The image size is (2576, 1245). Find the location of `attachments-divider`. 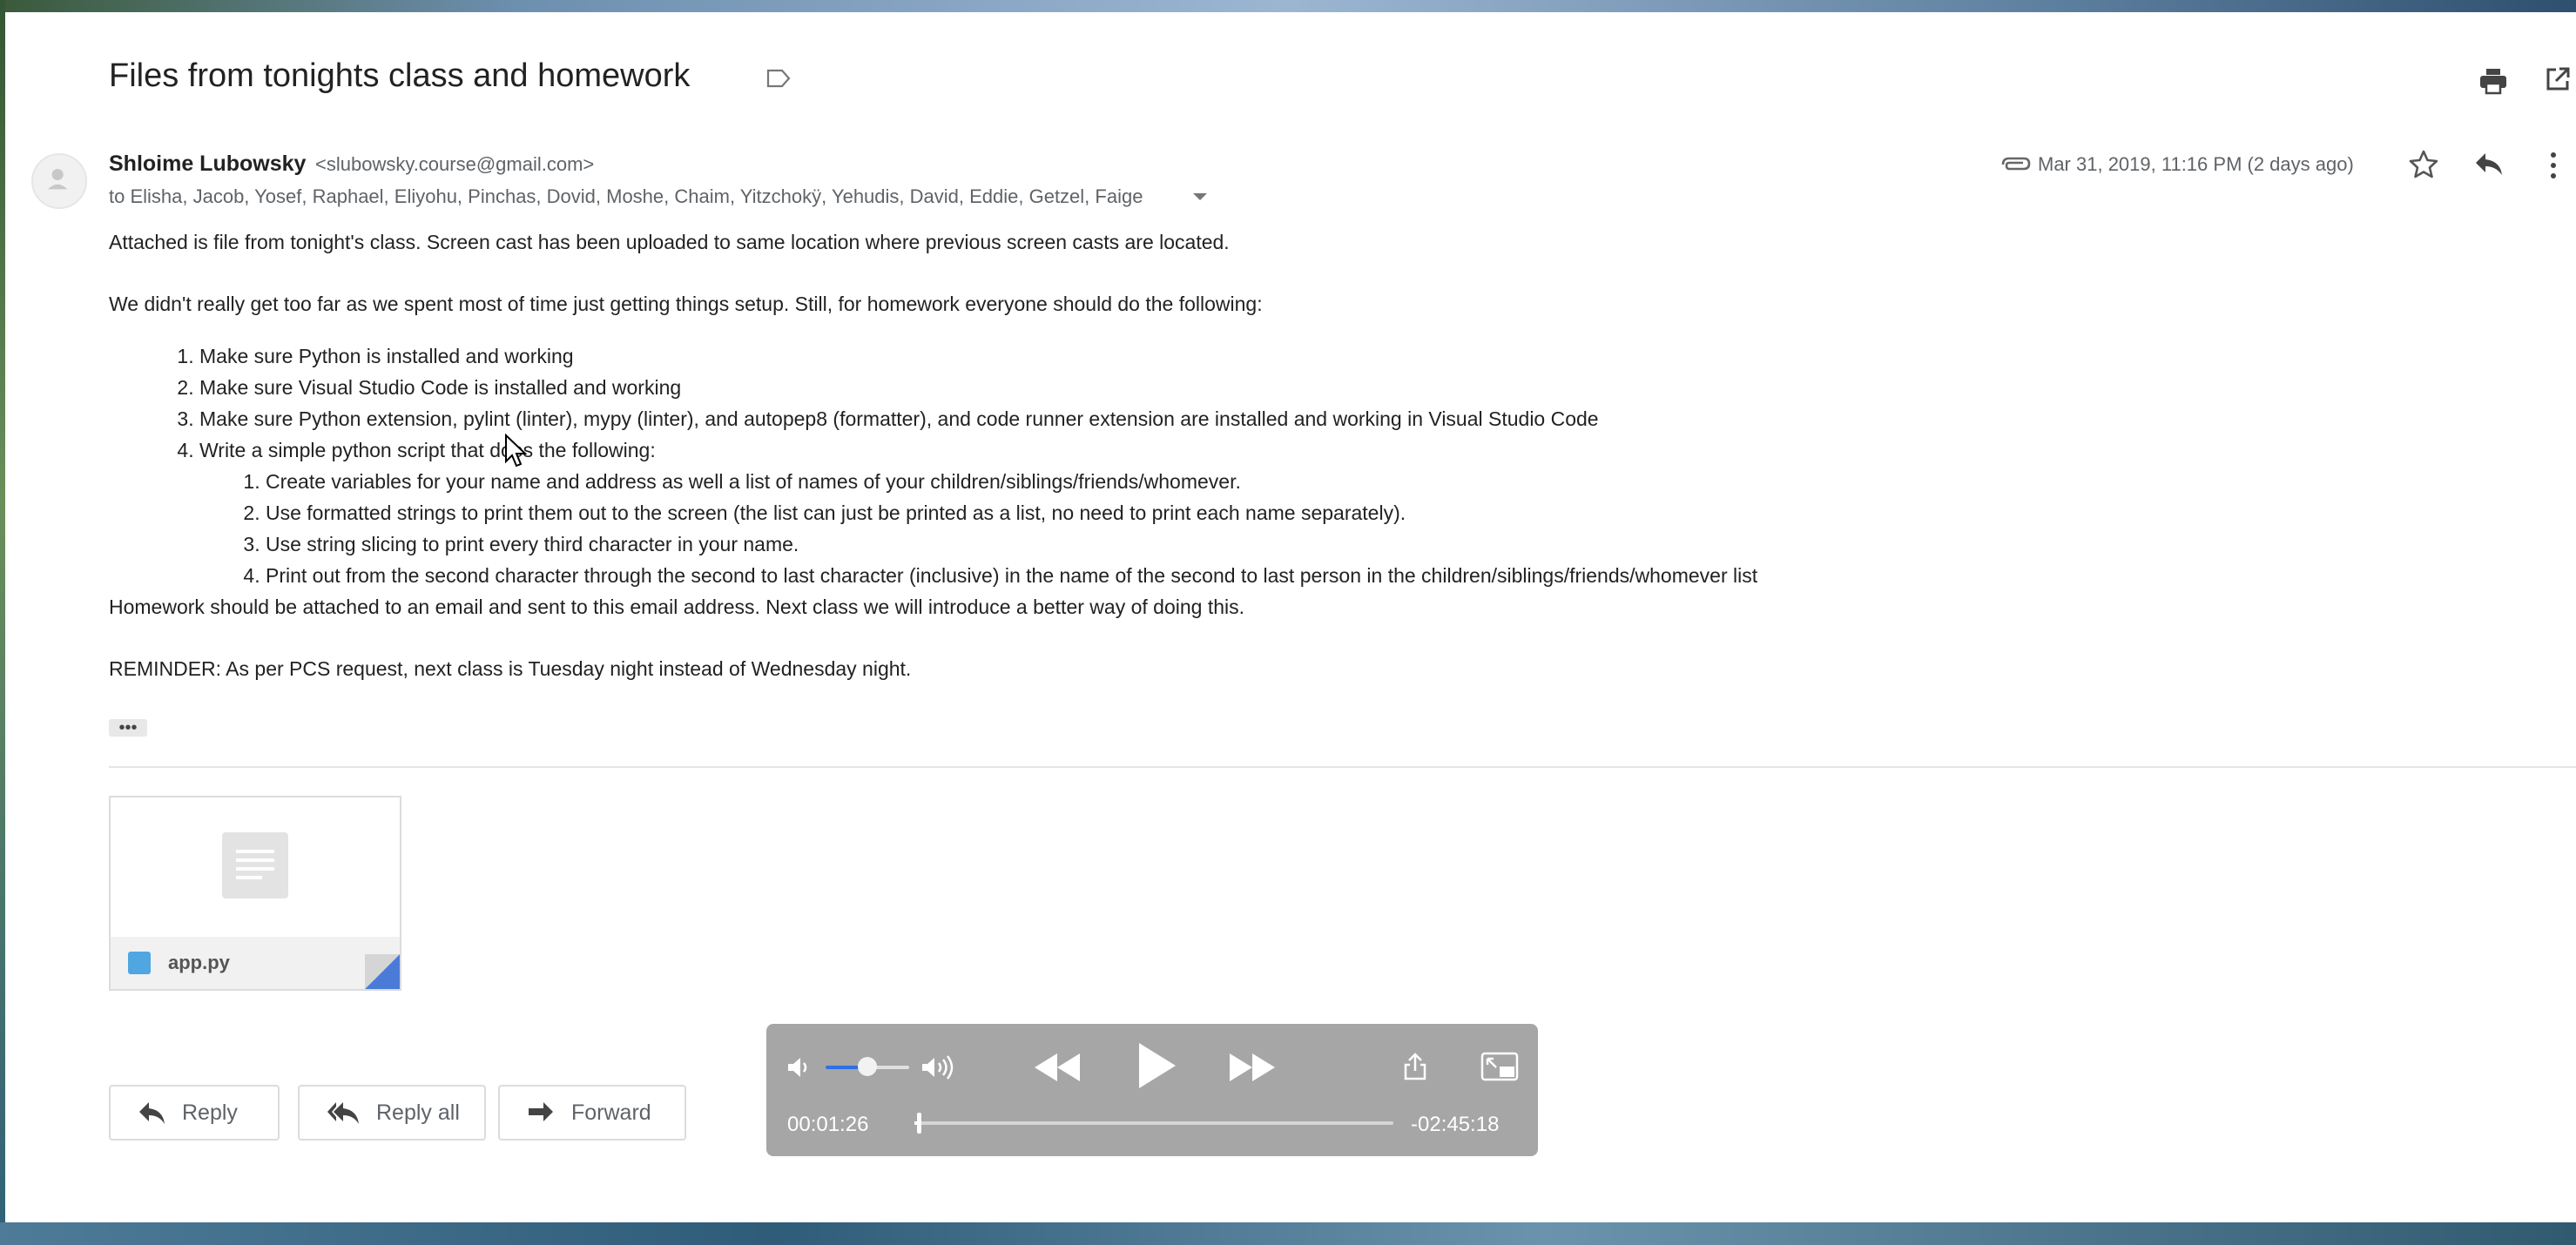

attachments-divider is located at coordinates (1342, 767).